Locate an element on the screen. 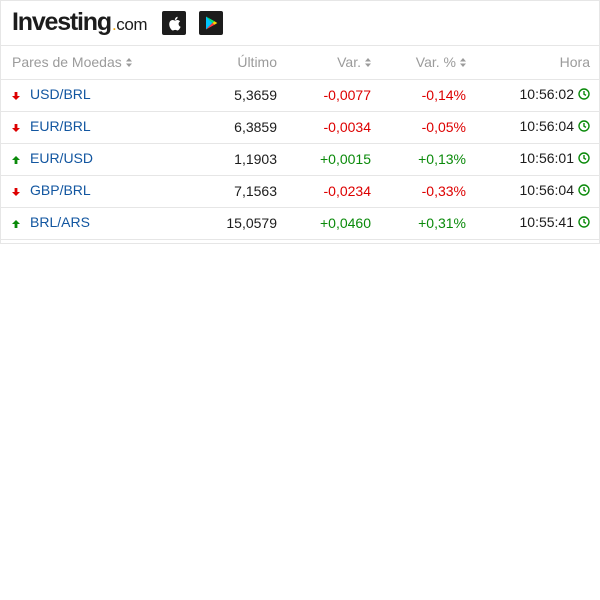  table-row: GBP/BRL 7,1563 -0,0234 -0,33% 10:56:04 is located at coordinates (300, 191).